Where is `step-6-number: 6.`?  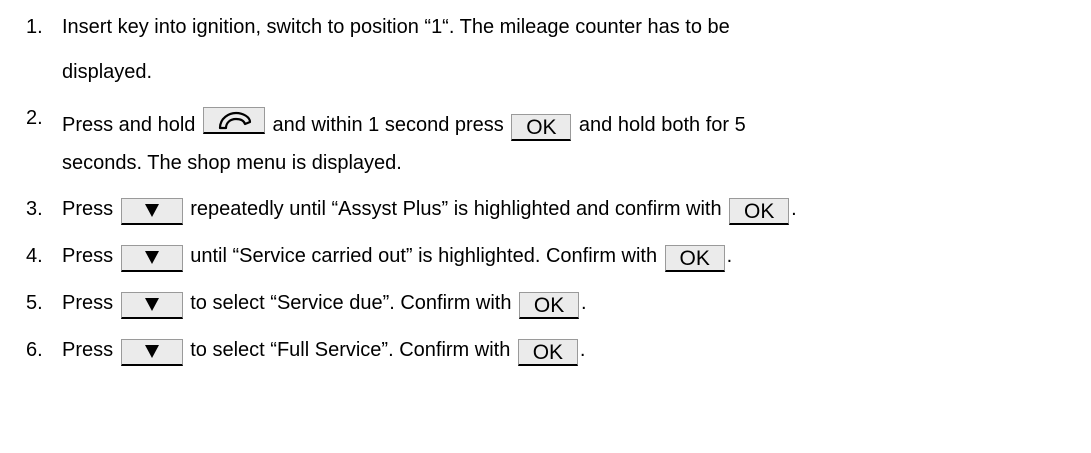 step-6-number: 6. is located at coordinates (34, 350).